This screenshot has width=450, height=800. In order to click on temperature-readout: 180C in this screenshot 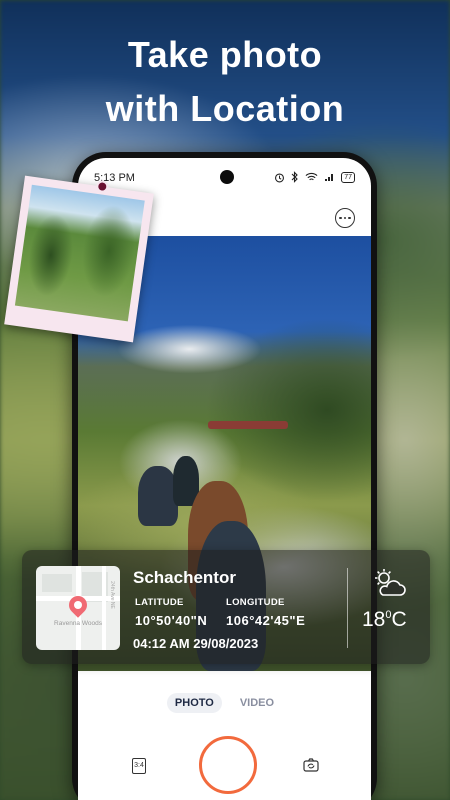, I will do `click(384, 620)`.